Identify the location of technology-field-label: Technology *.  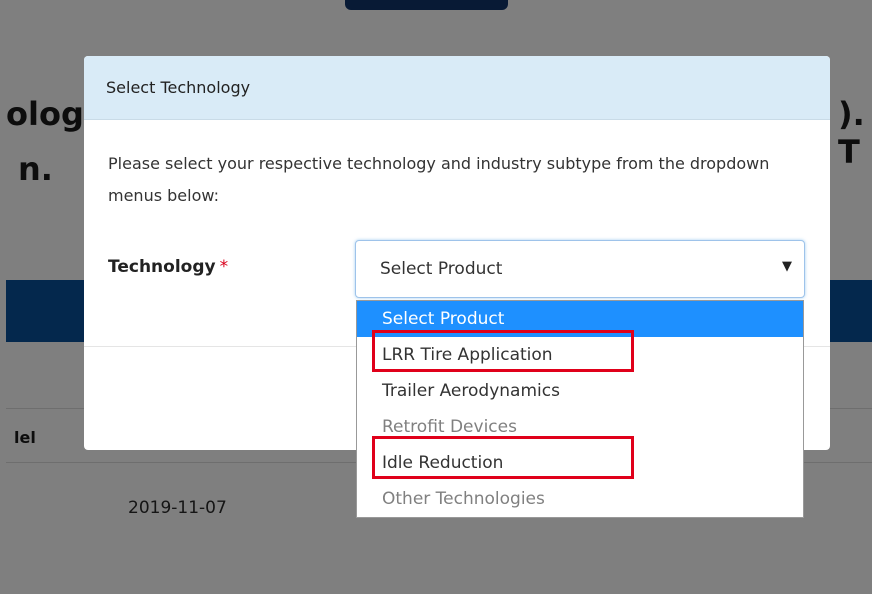
(168, 267).